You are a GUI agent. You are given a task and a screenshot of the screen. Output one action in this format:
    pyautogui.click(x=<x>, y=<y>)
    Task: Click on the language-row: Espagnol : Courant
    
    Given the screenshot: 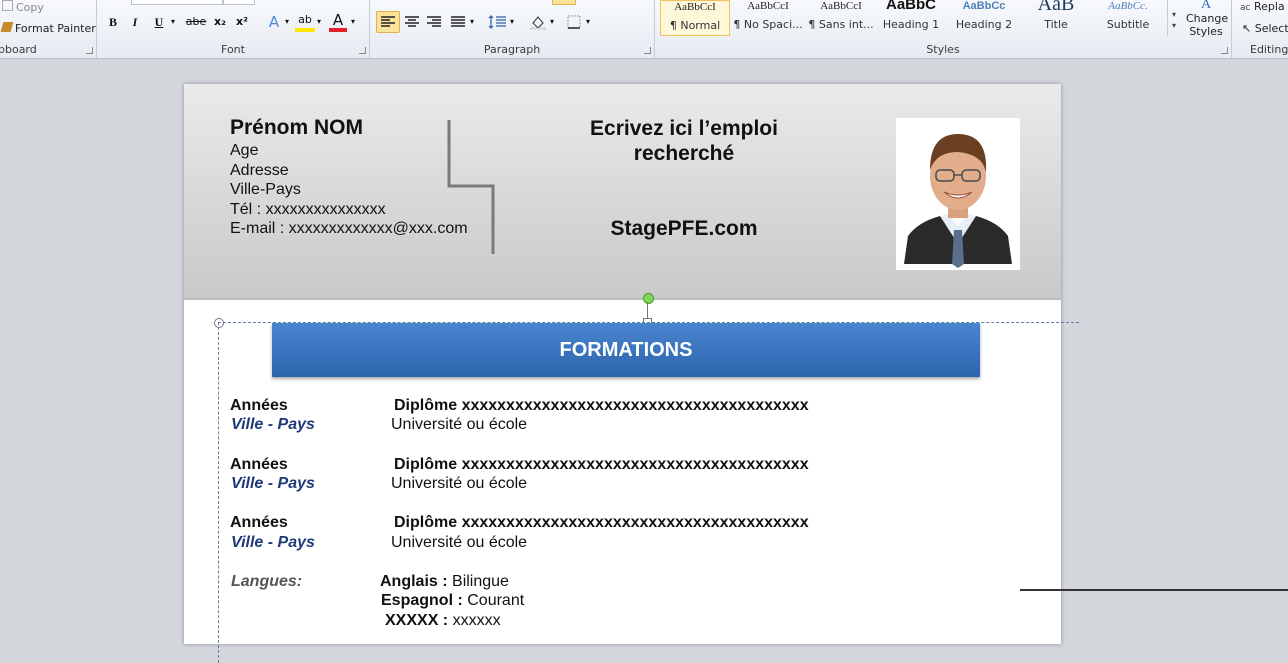 What is the action you would take?
    pyautogui.click(x=452, y=601)
    